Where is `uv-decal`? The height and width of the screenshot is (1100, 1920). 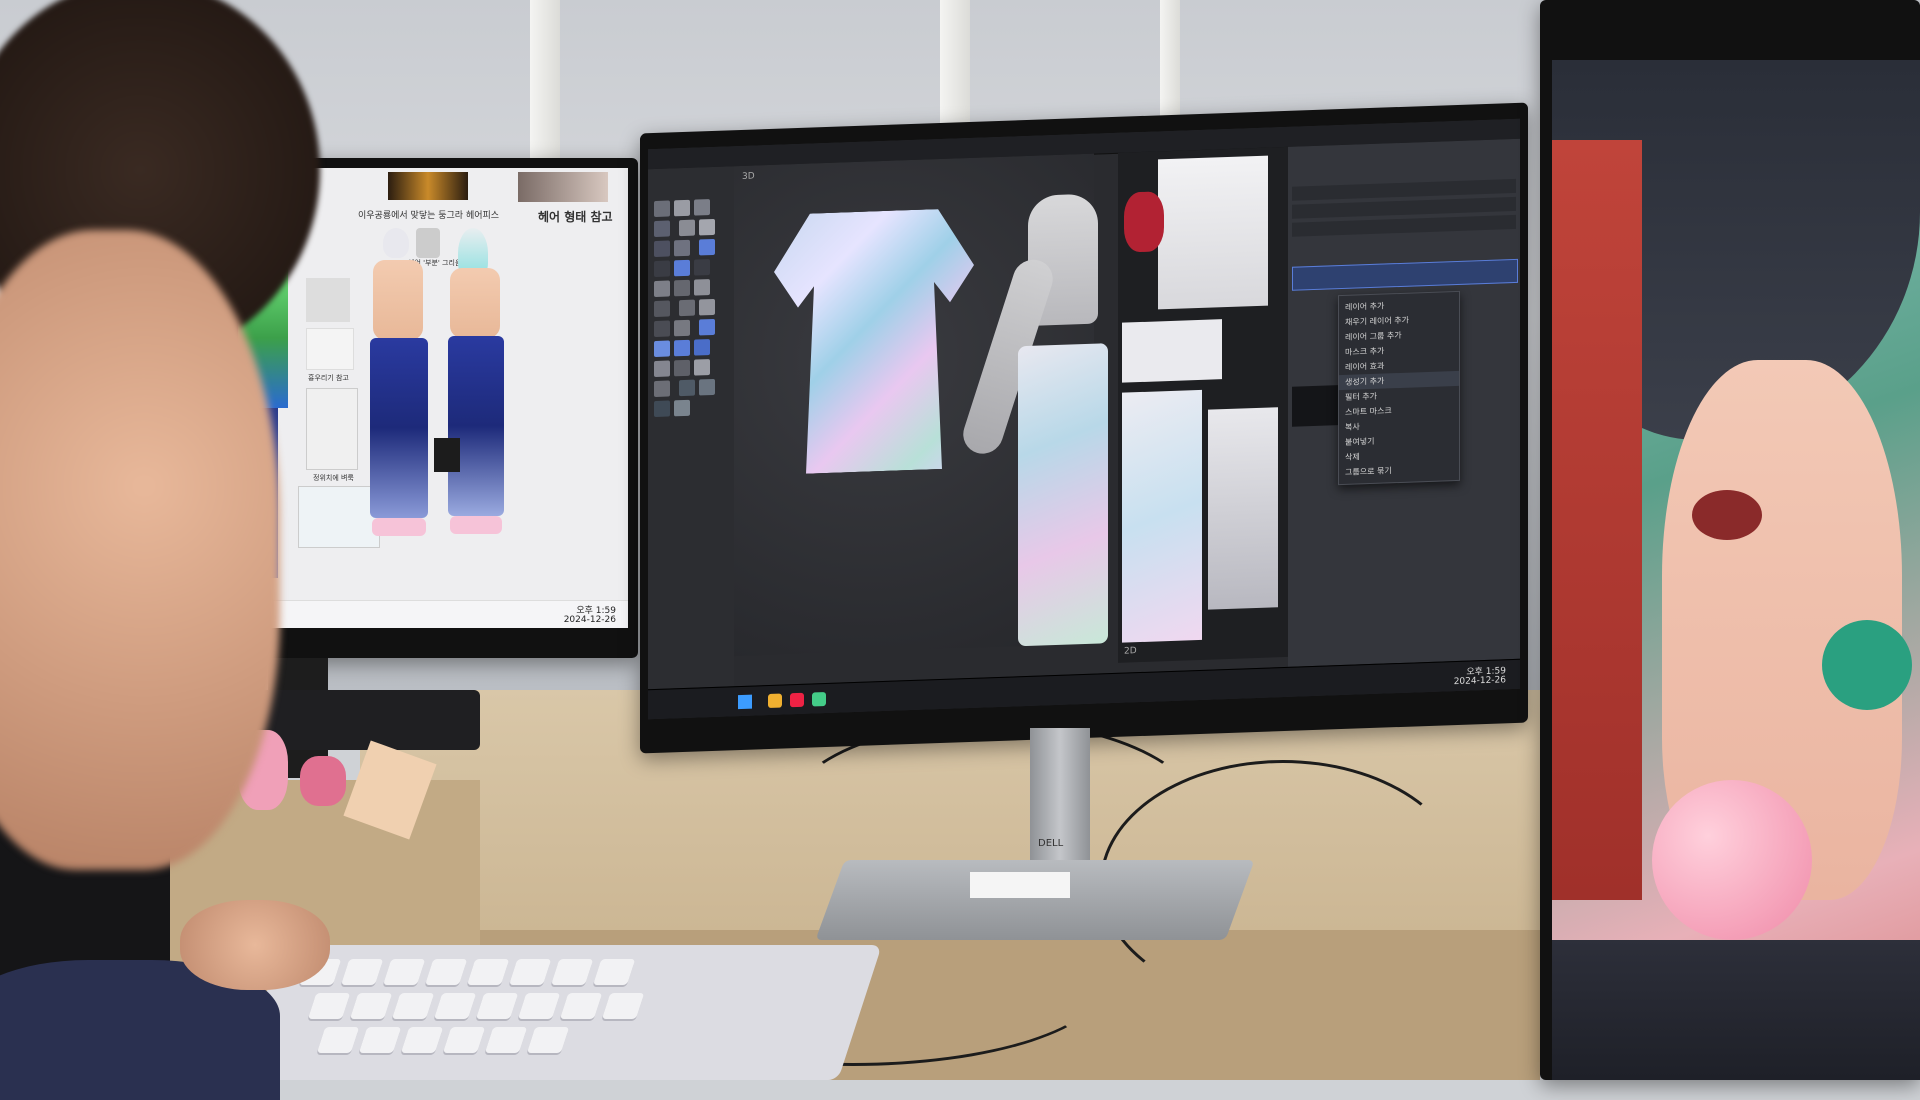
uv-decal is located at coordinates (1144, 222).